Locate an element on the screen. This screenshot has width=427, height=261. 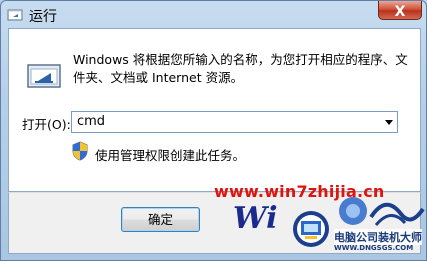
admin-privilege-note: 使用管理权限创建此任务。 is located at coordinates (170, 155).